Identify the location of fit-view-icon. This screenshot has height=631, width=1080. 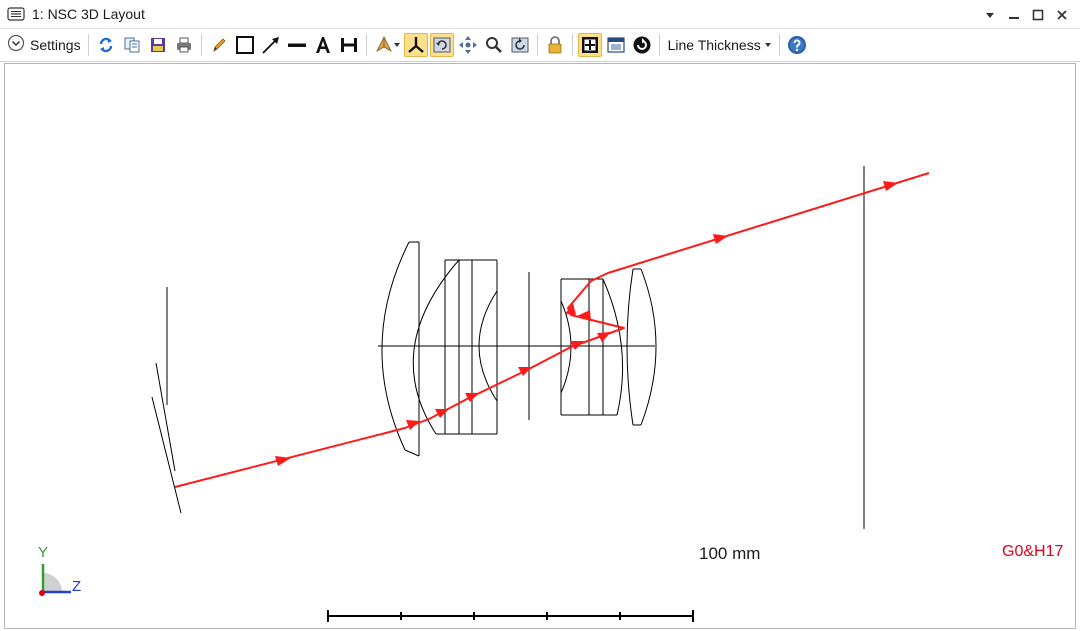
(442, 45).